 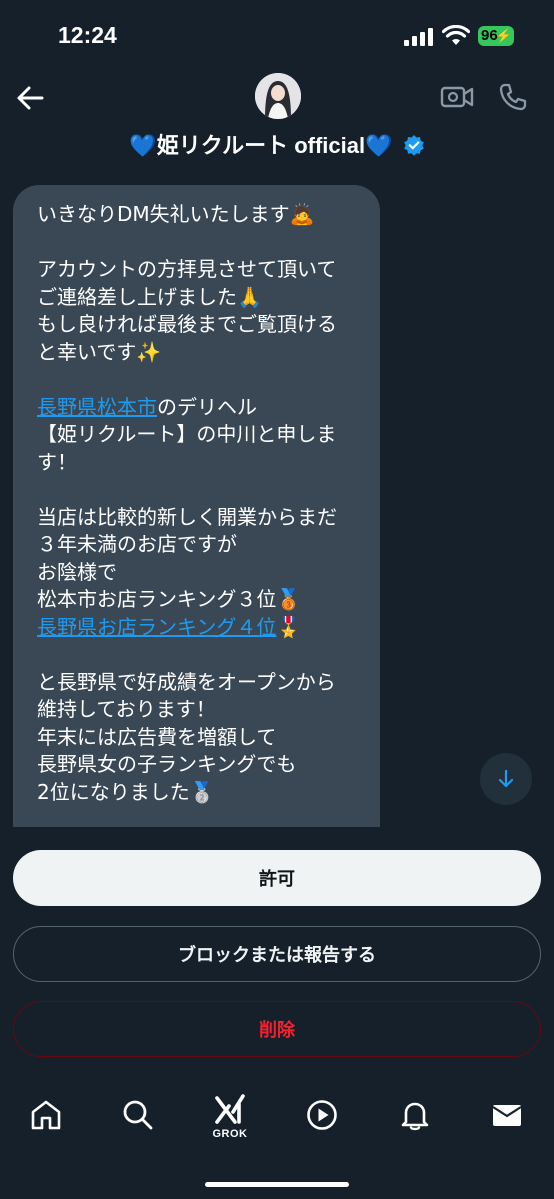 I want to click on block-or-report-button: ブロックまたは報告する, so click(x=277, y=954).